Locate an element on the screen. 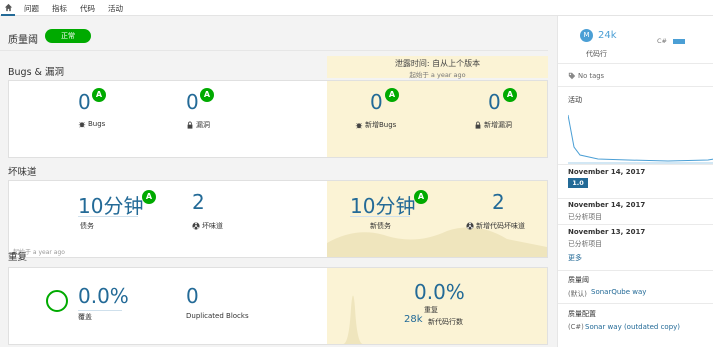  new-lines-label: 新代码行数 is located at coordinates (445, 322).